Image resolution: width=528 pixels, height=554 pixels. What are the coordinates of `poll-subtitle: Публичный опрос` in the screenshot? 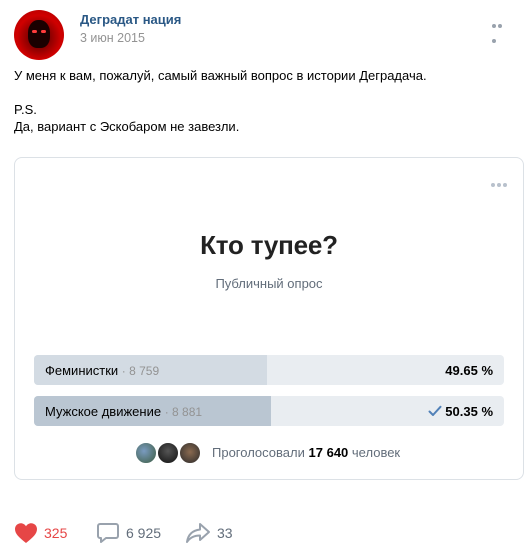 It's located at (269, 283).